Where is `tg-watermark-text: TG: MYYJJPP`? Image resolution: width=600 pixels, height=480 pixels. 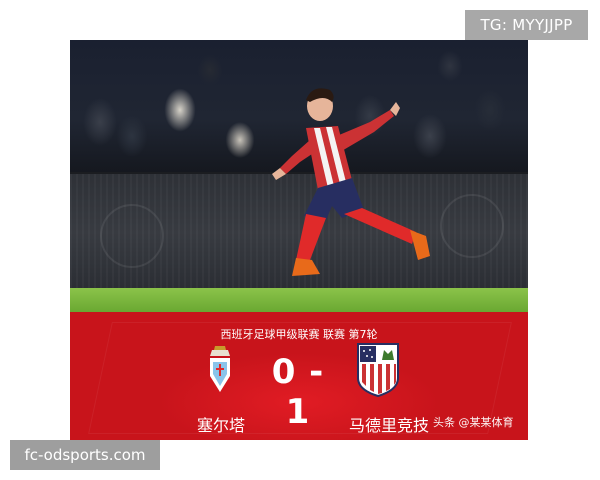 tg-watermark-text: TG: MYYJJPP is located at coordinates (526, 25).